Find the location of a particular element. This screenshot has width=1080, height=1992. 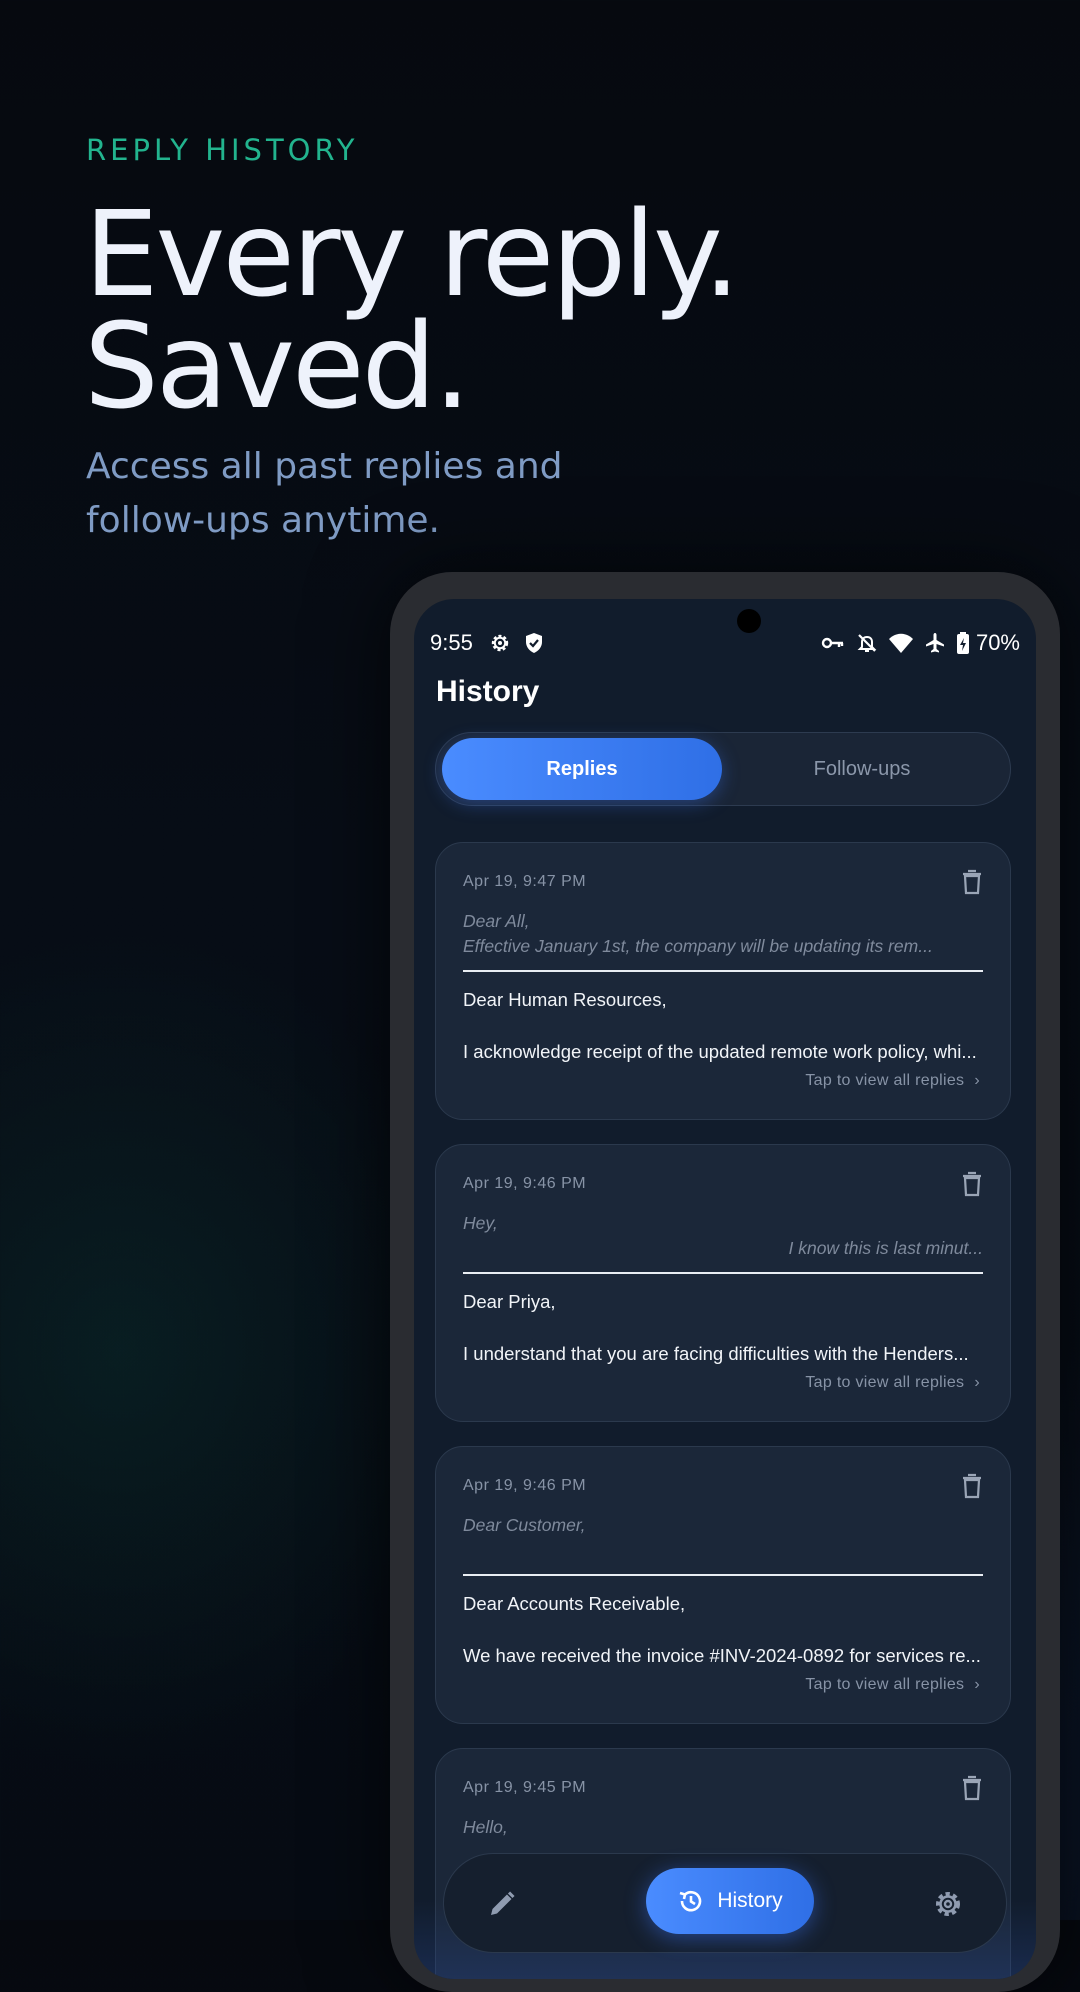

nav-history-label: History is located at coordinates (750, 1900).